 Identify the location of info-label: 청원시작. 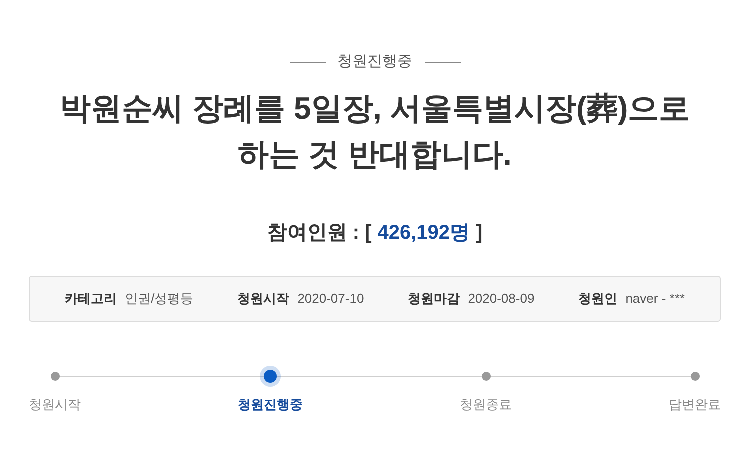
(264, 299).